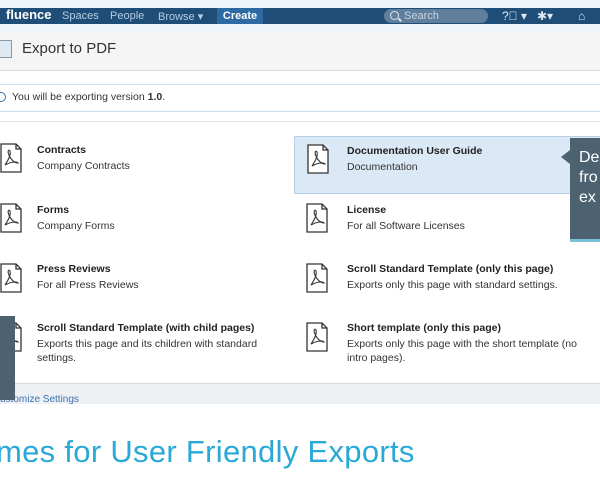 The width and height of the screenshot is (600, 480). I want to click on callout-accent-bar, so click(585, 240).